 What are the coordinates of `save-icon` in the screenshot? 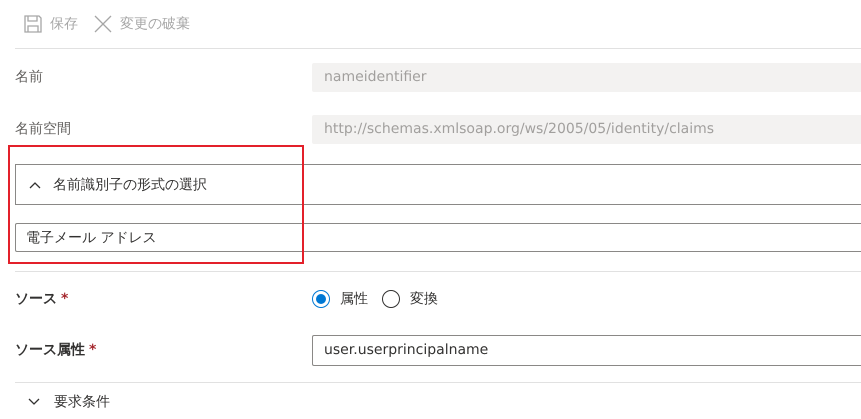 It's located at (33, 24).